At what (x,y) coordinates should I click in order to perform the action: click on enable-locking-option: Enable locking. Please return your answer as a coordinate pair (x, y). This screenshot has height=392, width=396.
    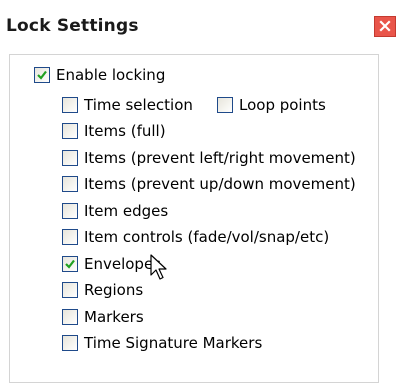
    Looking at the image, I should click on (99, 74).